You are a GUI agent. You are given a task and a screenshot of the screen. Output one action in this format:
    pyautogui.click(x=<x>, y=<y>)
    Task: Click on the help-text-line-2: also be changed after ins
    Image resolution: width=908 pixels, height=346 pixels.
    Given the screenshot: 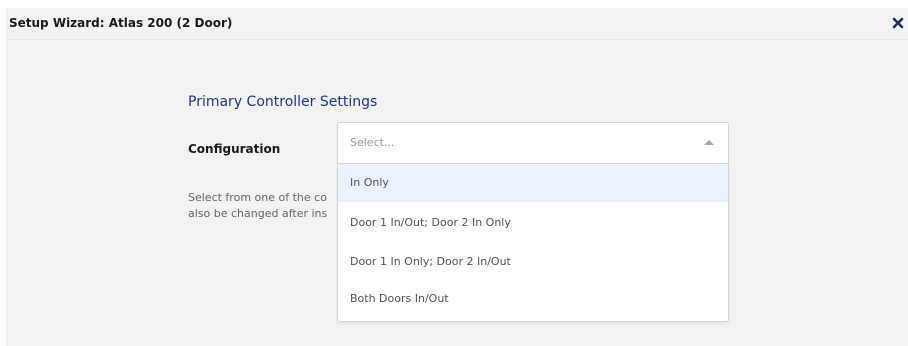 What is the action you would take?
    pyautogui.click(x=258, y=213)
    